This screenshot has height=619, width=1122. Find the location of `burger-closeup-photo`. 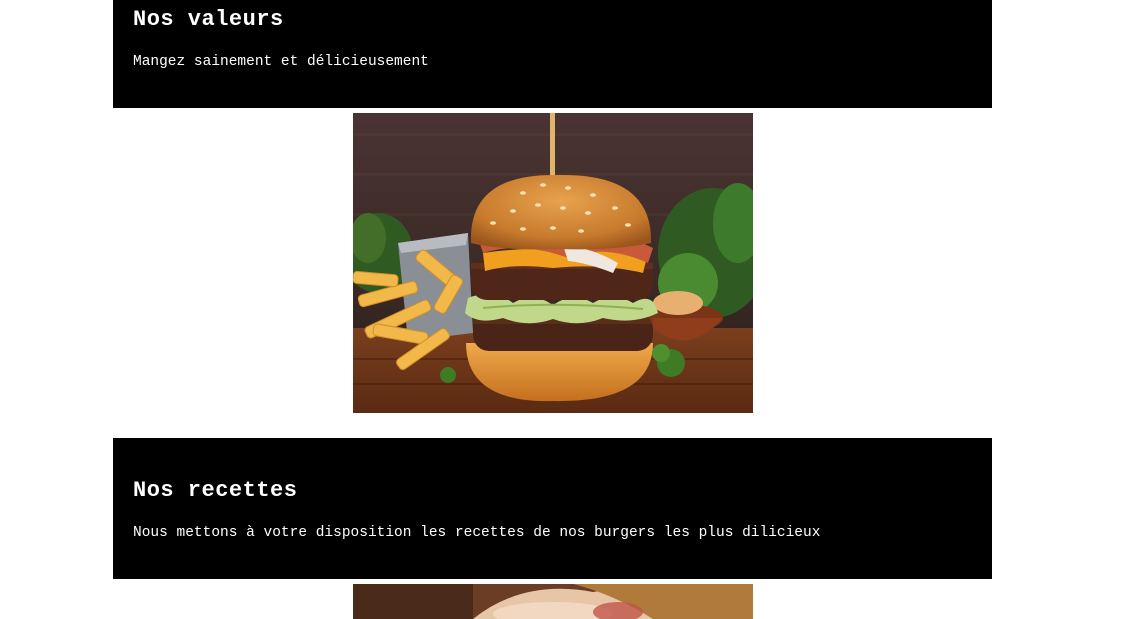

burger-closeup-photo is located at coordinates (553, 601).